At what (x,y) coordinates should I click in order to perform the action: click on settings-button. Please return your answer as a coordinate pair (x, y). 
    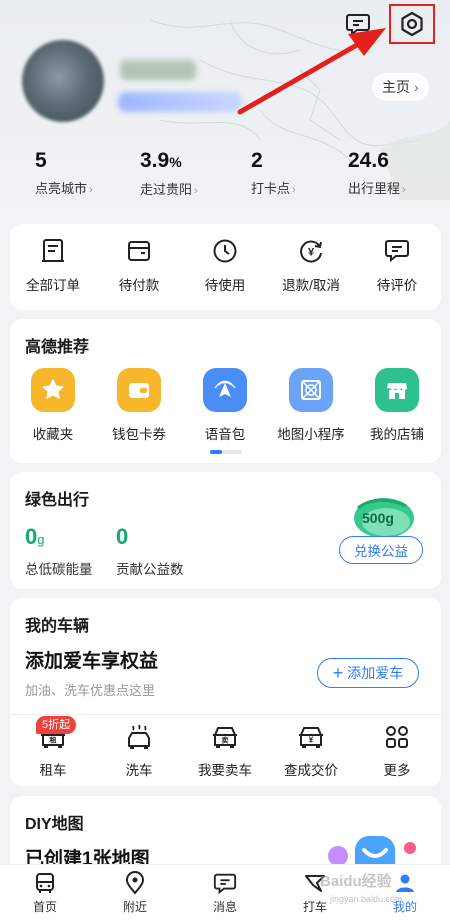
    Looking at the image, I should click on (412, 24).